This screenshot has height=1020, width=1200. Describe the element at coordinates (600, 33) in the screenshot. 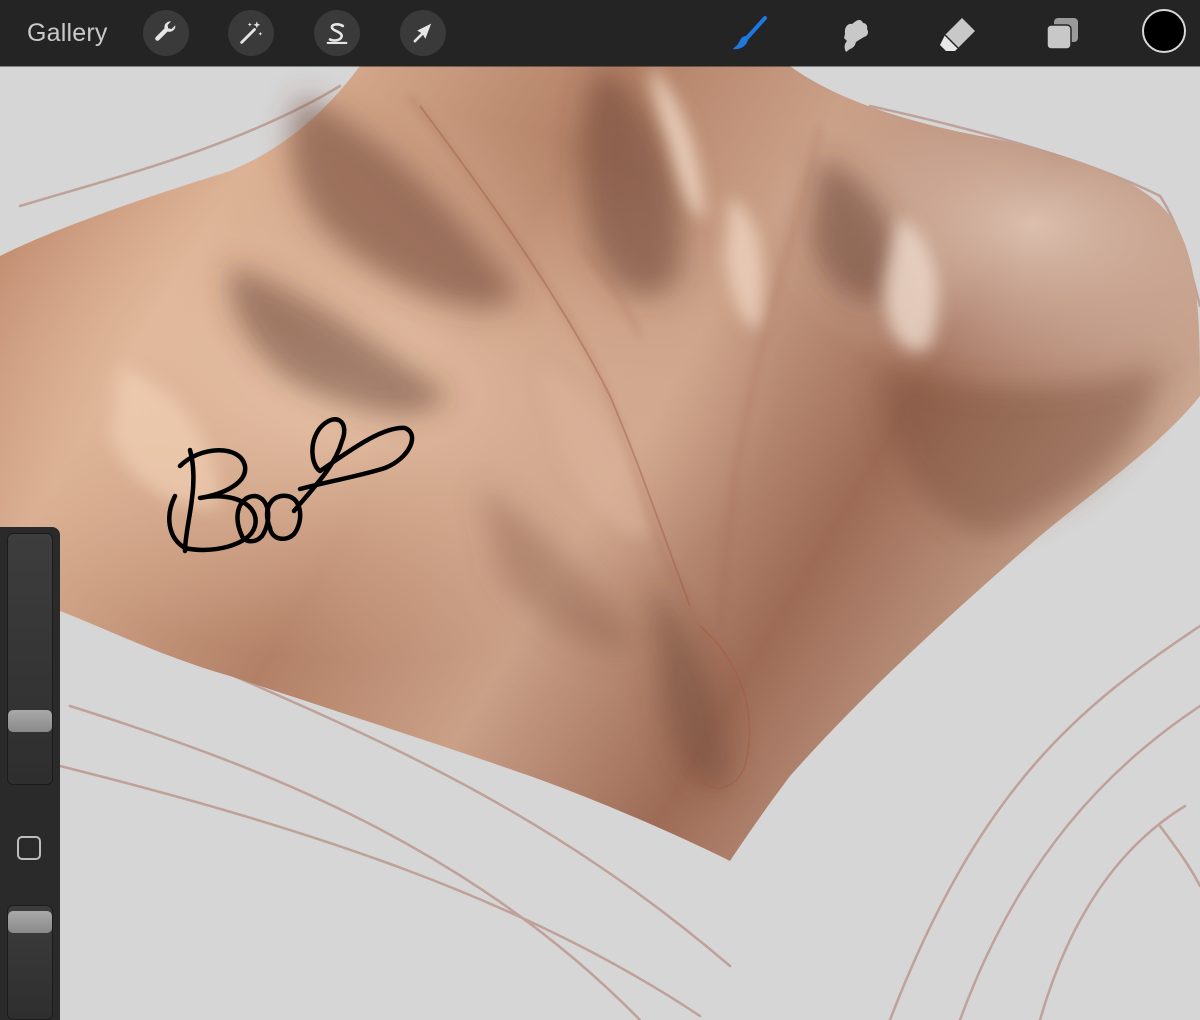

I see `top-toolbar: Gallery` at that location.